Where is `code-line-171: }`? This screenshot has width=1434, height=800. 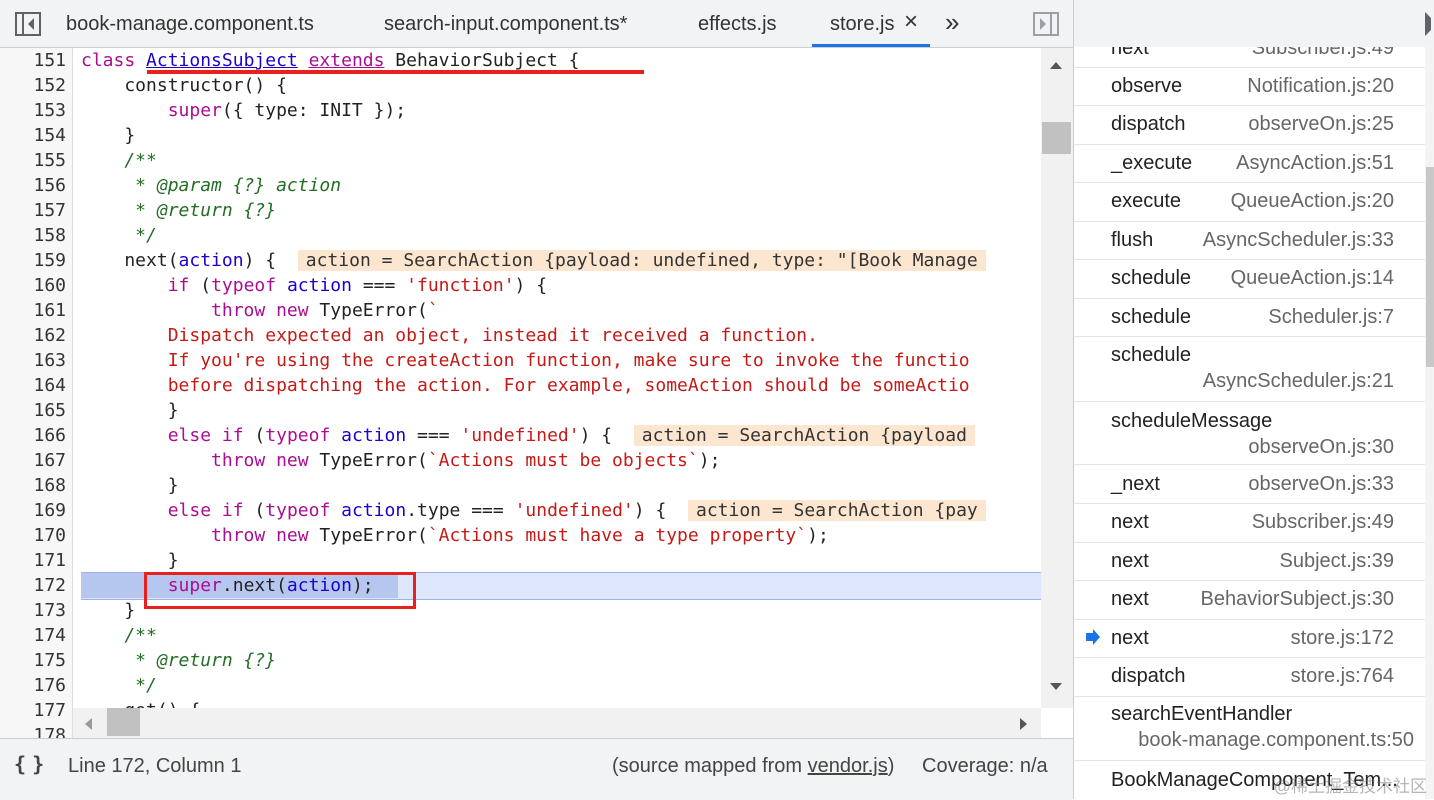 code-line-171: } is located at coordinates (130, 560).